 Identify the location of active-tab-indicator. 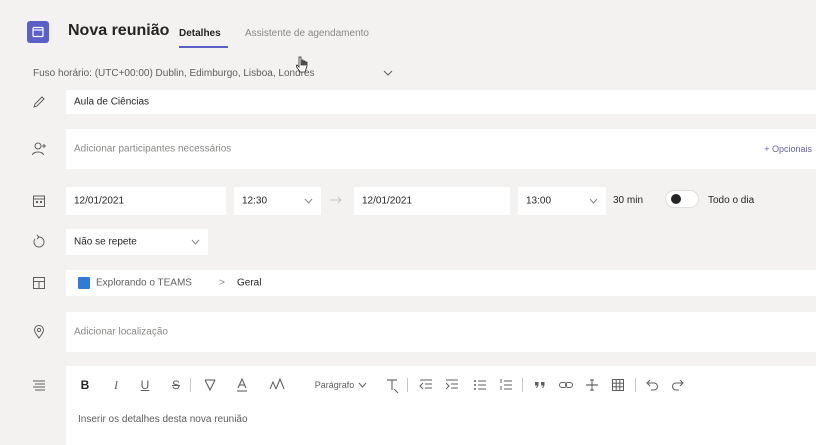
(203, 47).